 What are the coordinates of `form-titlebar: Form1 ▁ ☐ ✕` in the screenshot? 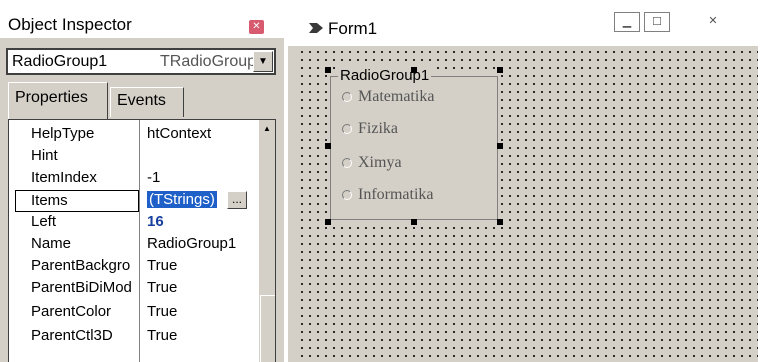 It's located at (527, 23).